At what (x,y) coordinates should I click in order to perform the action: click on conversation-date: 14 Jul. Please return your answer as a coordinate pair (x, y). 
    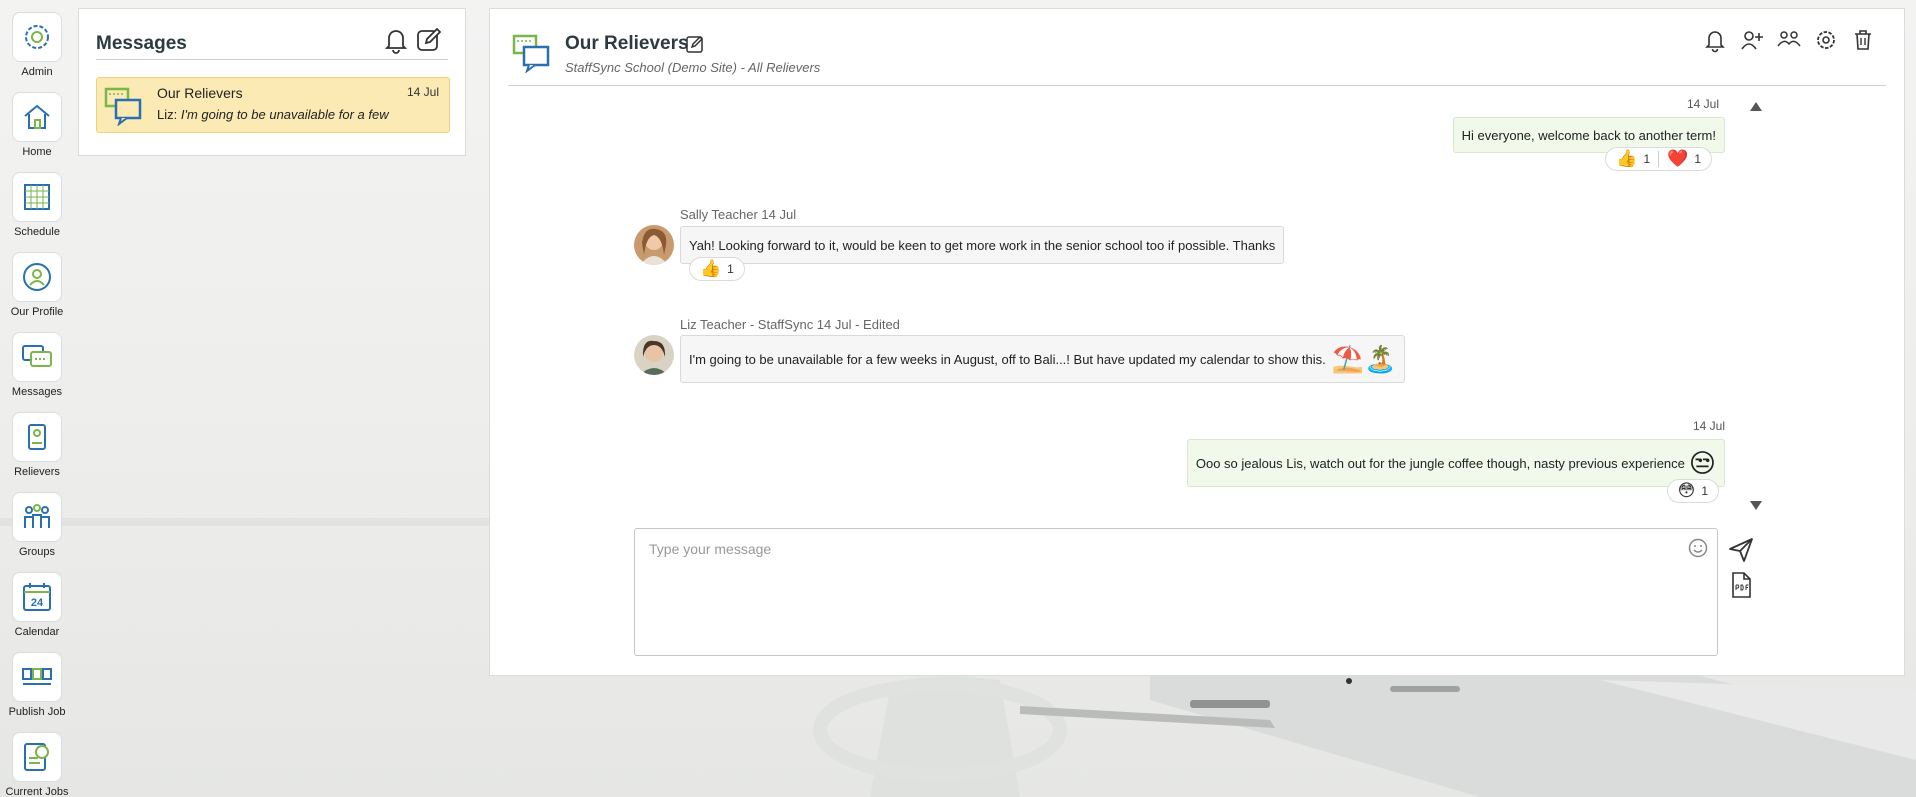
    Looking at the image, I should click on (422, 92).